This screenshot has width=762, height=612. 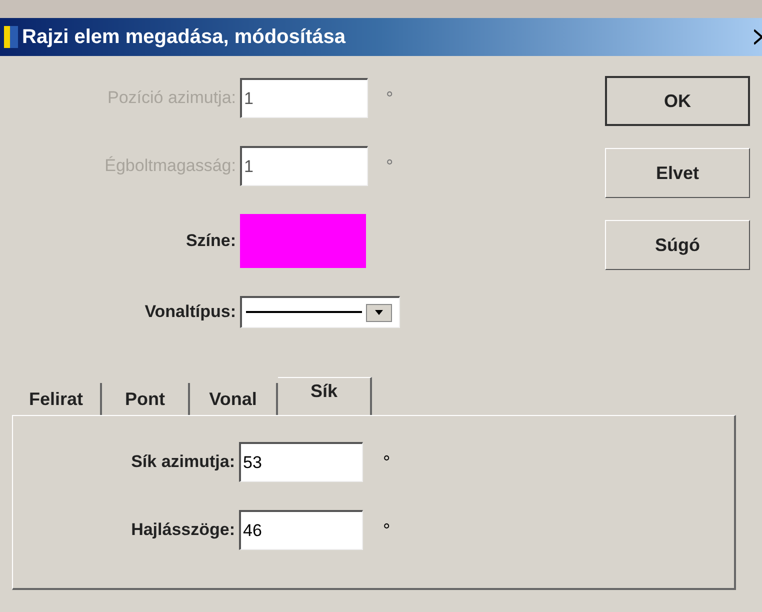 What do you see at coordinates (11, 37) in the screenshot?
I see `window-icon` at bounding box center [11, 37].